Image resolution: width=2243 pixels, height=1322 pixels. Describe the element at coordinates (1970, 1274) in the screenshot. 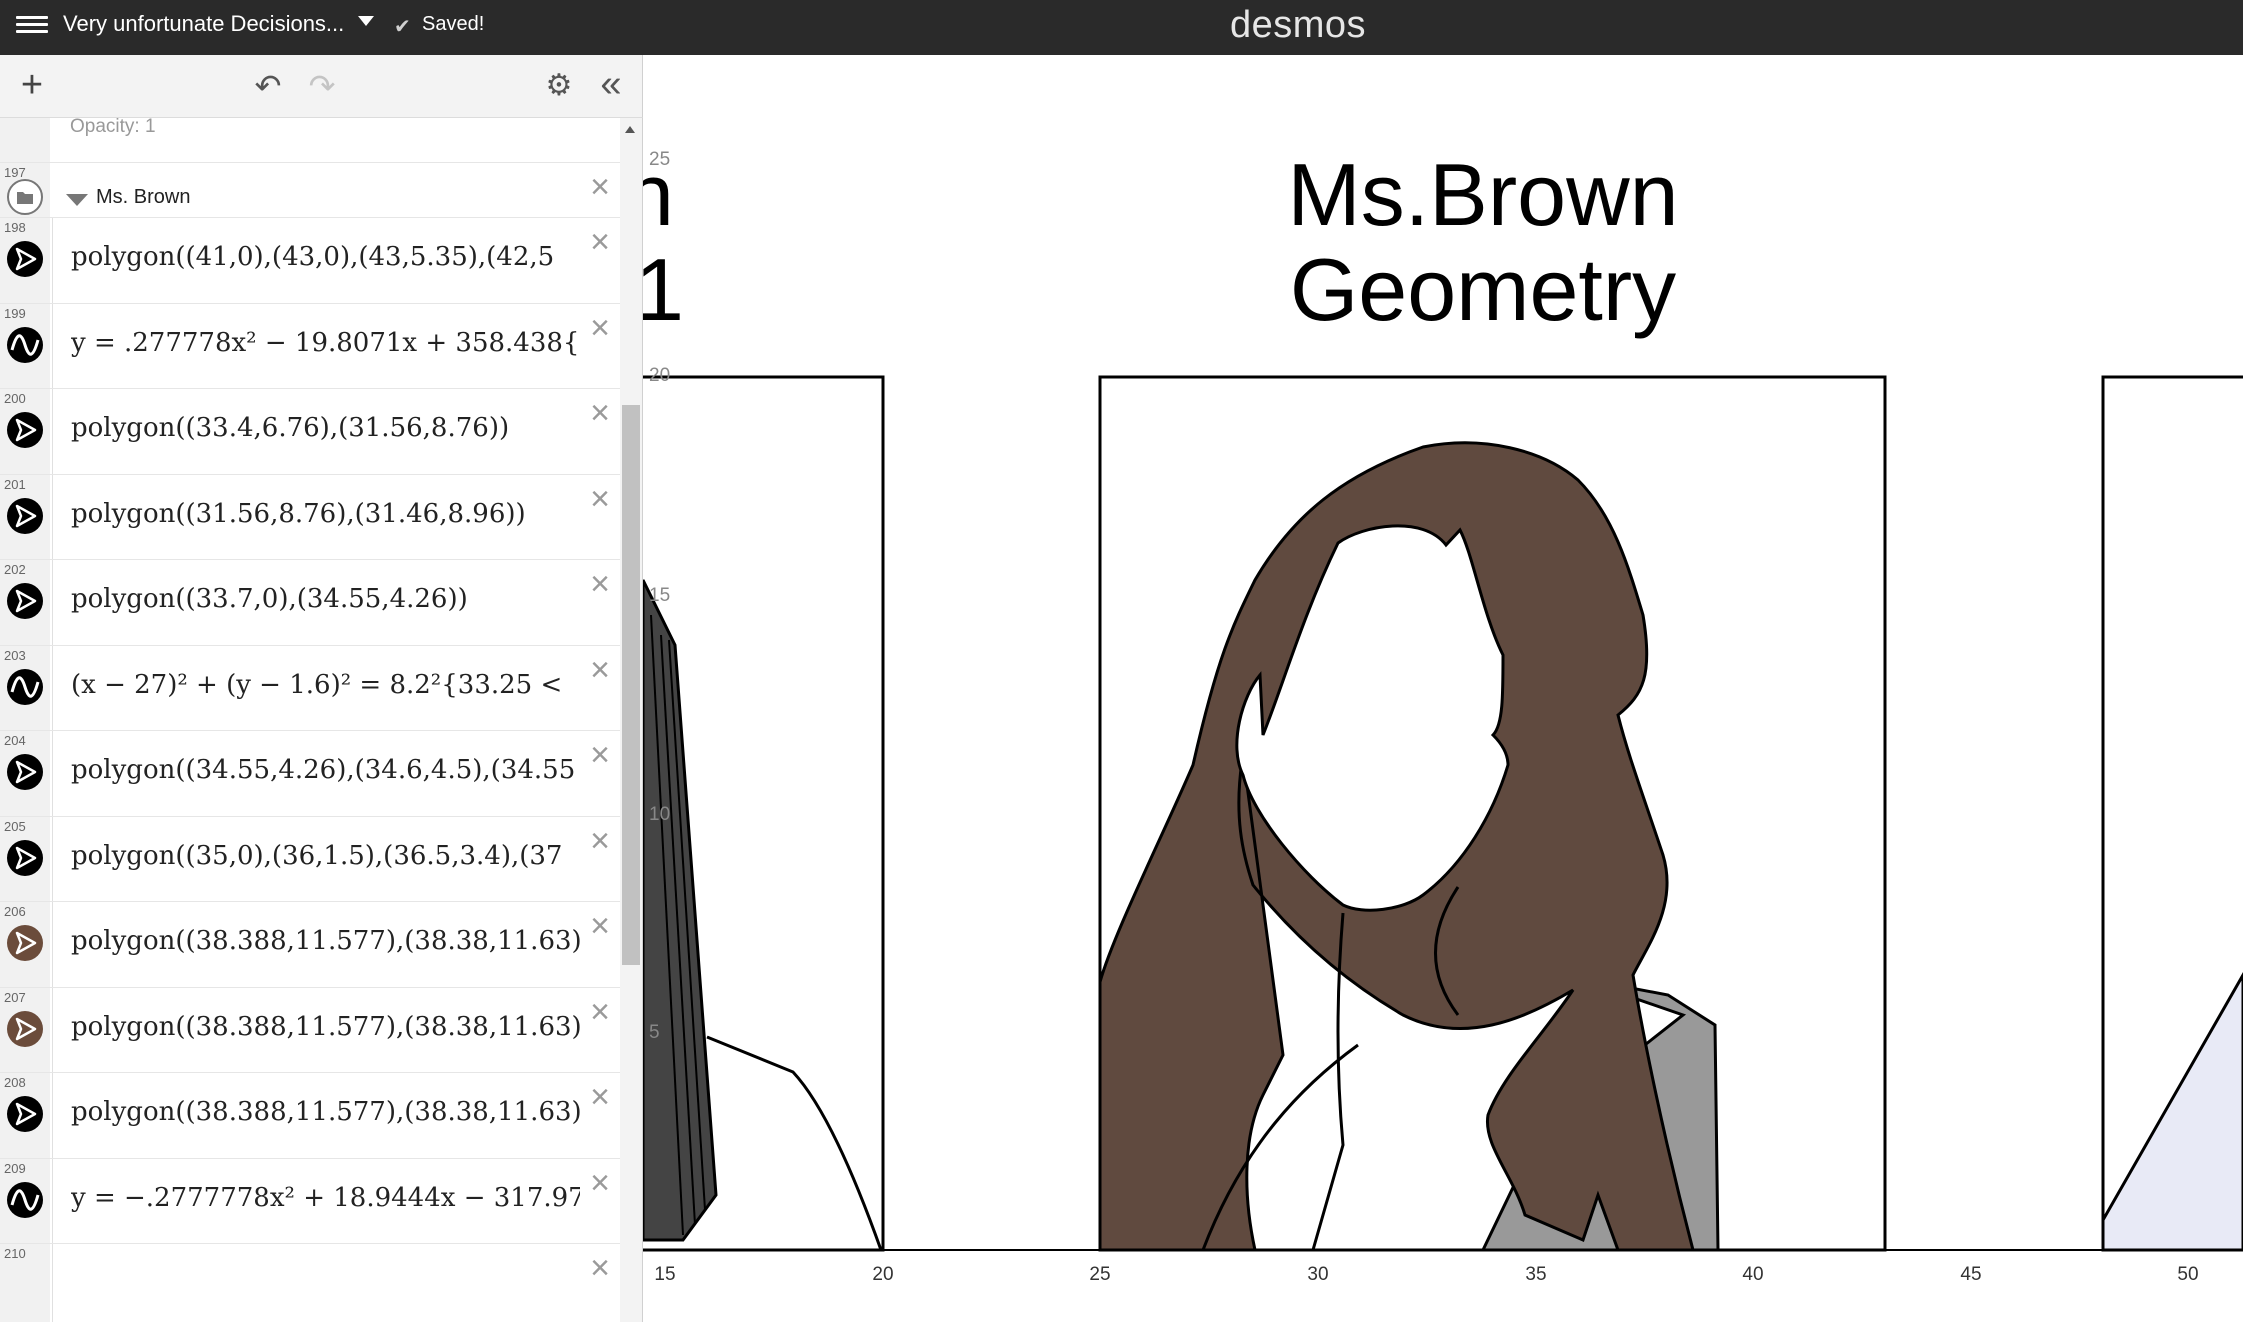

I see `x-tick-label: 45` at that location.